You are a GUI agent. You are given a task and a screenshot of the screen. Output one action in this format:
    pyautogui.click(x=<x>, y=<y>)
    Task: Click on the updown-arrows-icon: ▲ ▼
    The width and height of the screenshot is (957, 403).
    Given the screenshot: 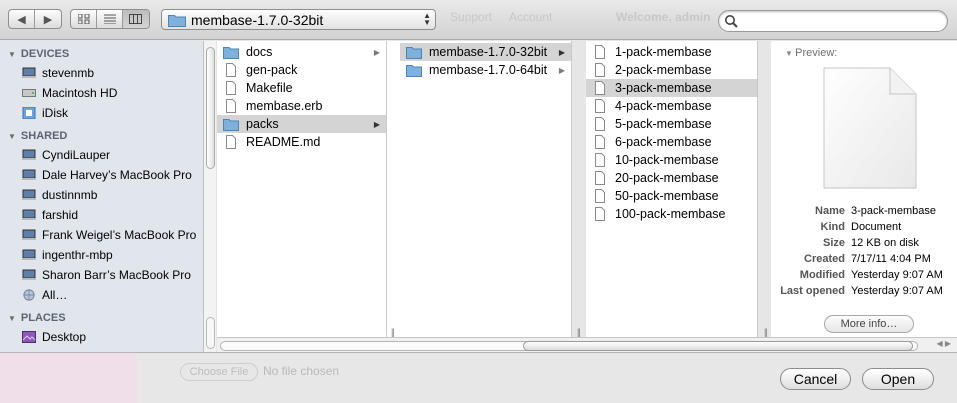 What is the action you would take?
    pyautogui.click(x=427, y=19)
    